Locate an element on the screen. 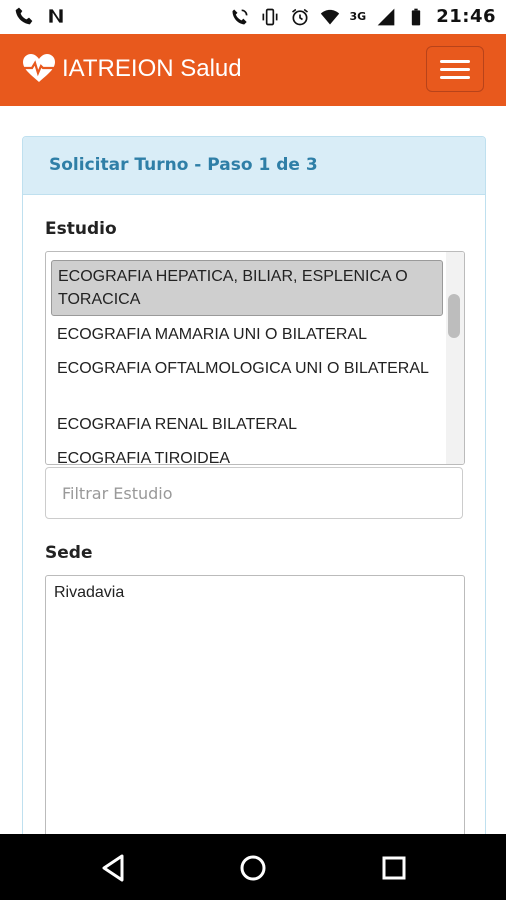  filtrar-estudio-input is located at coordinates (254, 493).